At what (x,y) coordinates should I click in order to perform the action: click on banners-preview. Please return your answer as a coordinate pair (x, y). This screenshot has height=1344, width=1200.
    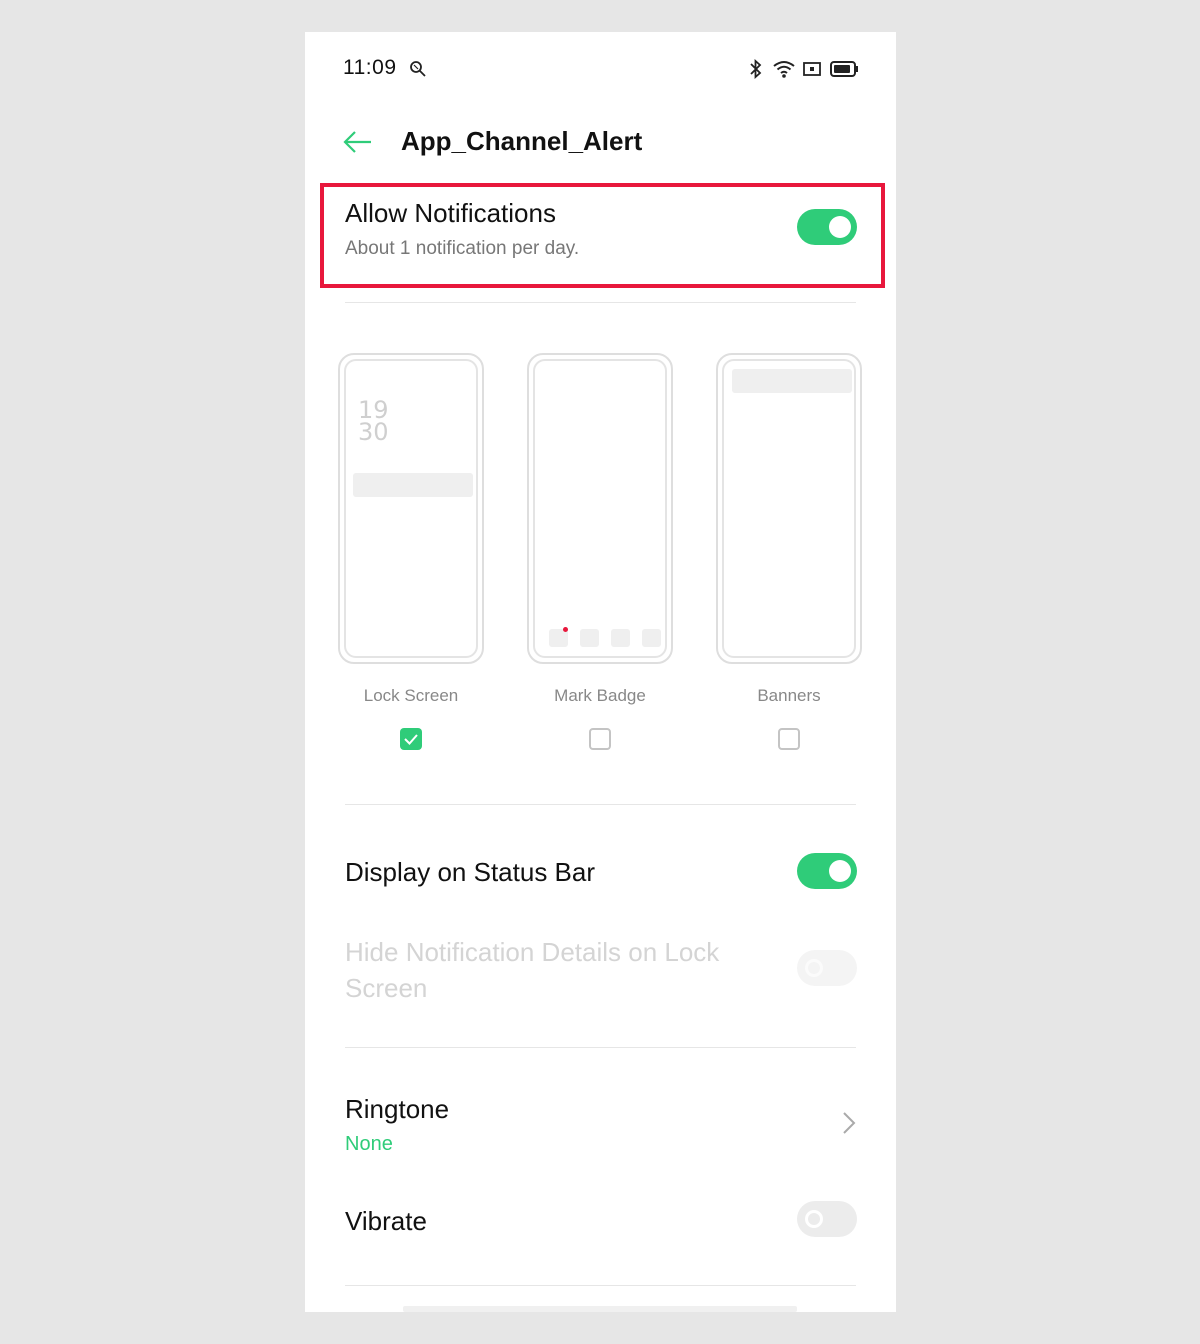
    Looking at the image, I should click on (789, 508).